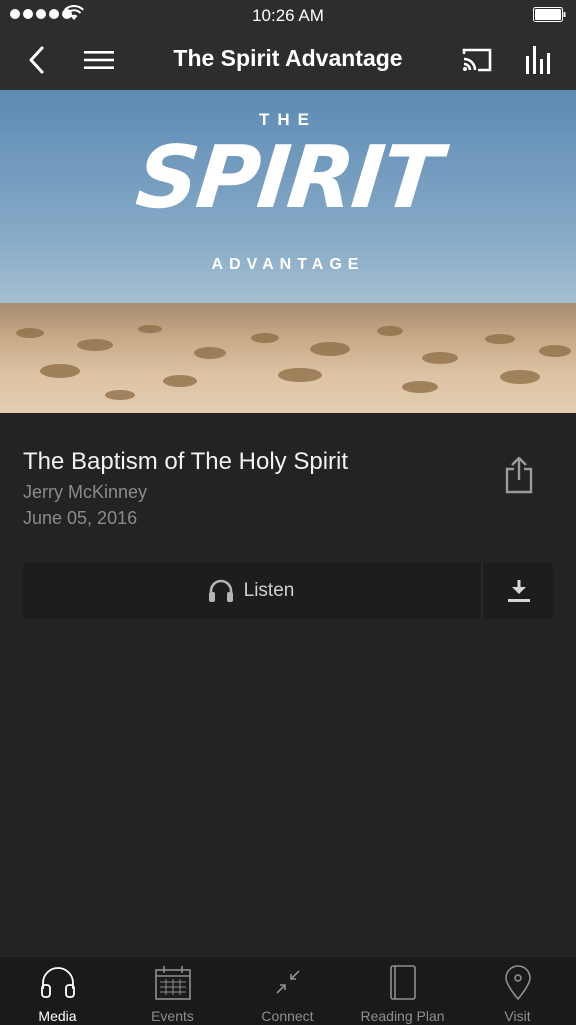 The width and height of the screenshot is (576, 1025). I want to click on sermon-date: June 05, 2016, so click(80, 518).